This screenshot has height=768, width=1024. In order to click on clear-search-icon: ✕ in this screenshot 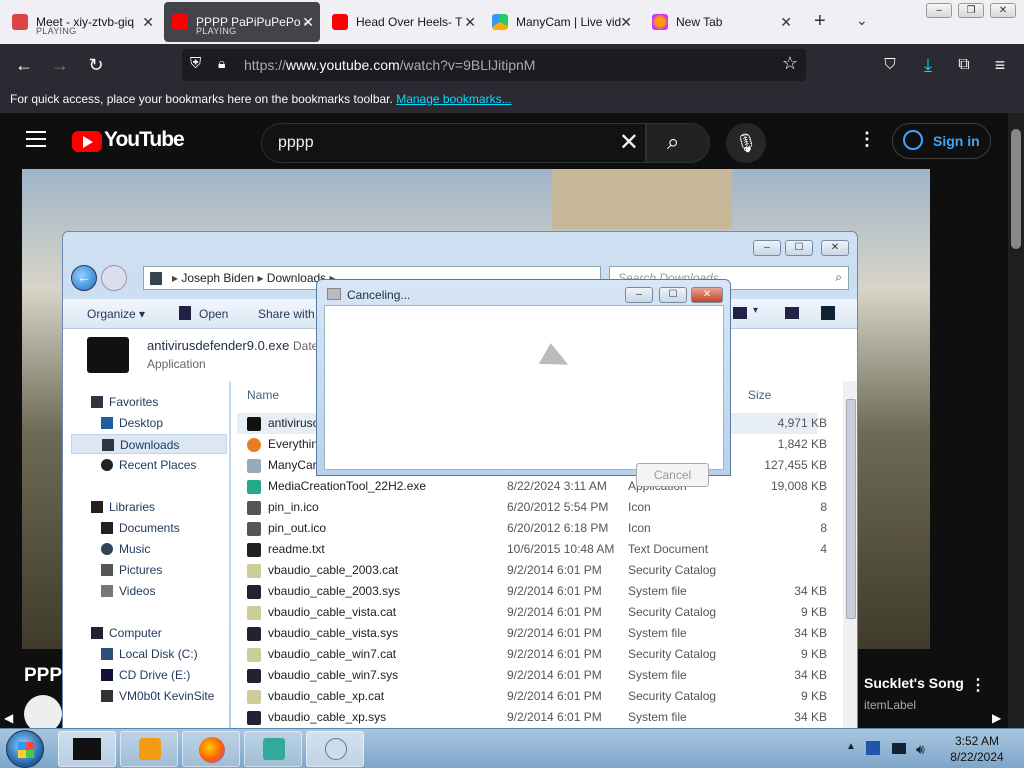, I will do `click(629, 142)`.